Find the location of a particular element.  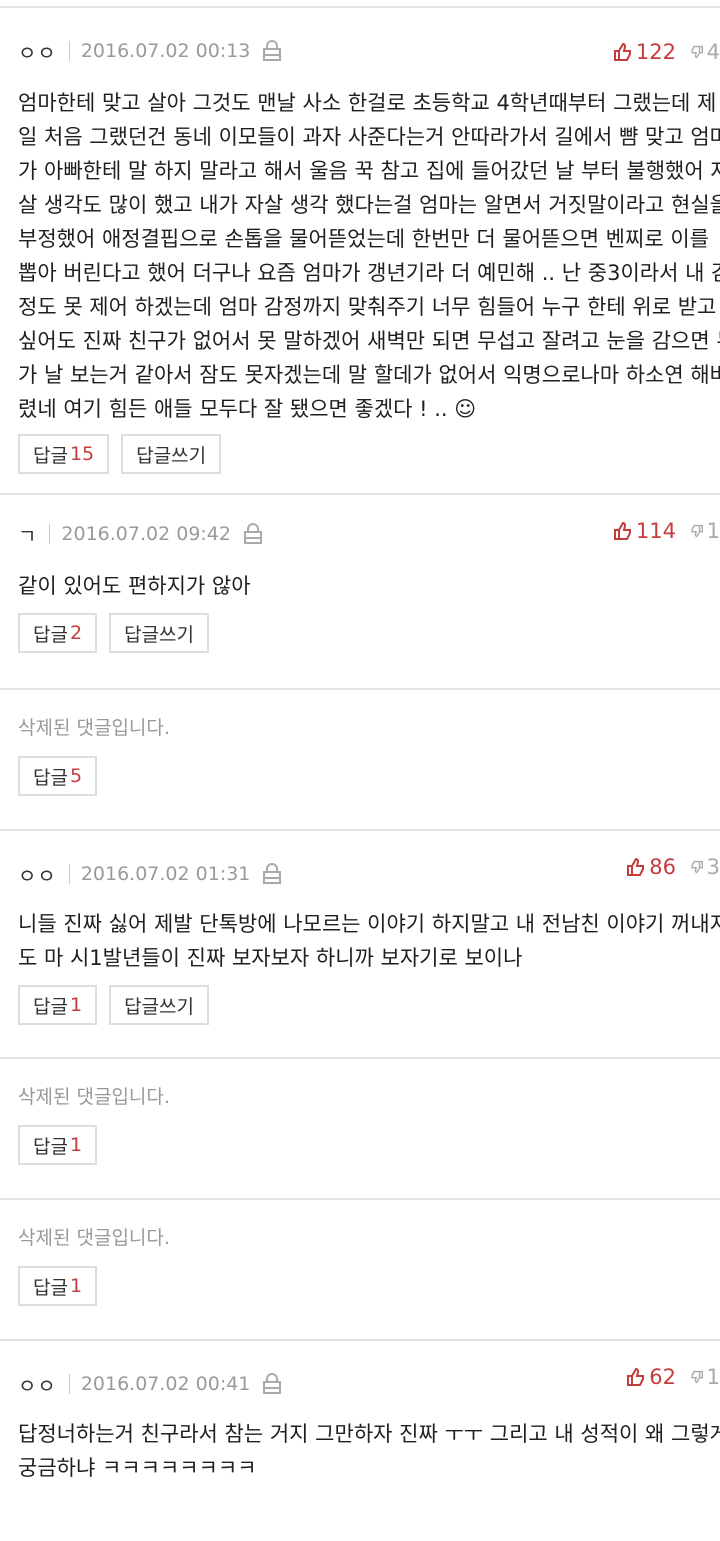

comment-actions: 답글 1 답글쓰기 is located at coordinates (369, 1005).